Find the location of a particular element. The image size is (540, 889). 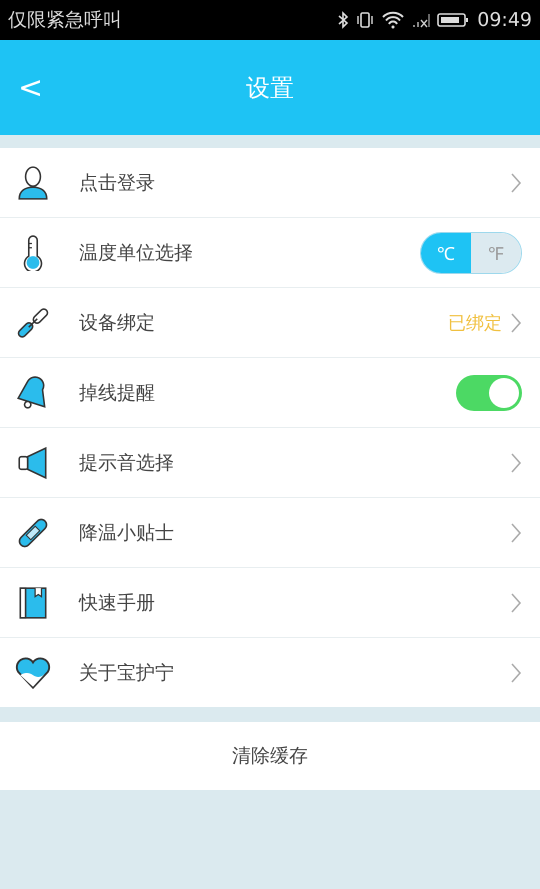

setting-label: 掉线提醒 is located at coordinates (117, 393).